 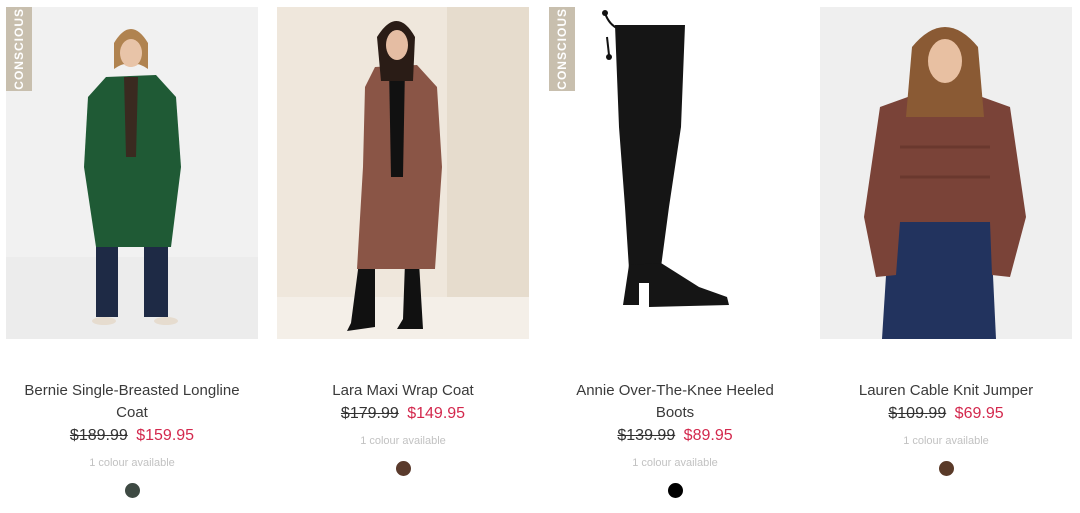 I want to click on original-price: $179.99, so click(x=369, y=413).